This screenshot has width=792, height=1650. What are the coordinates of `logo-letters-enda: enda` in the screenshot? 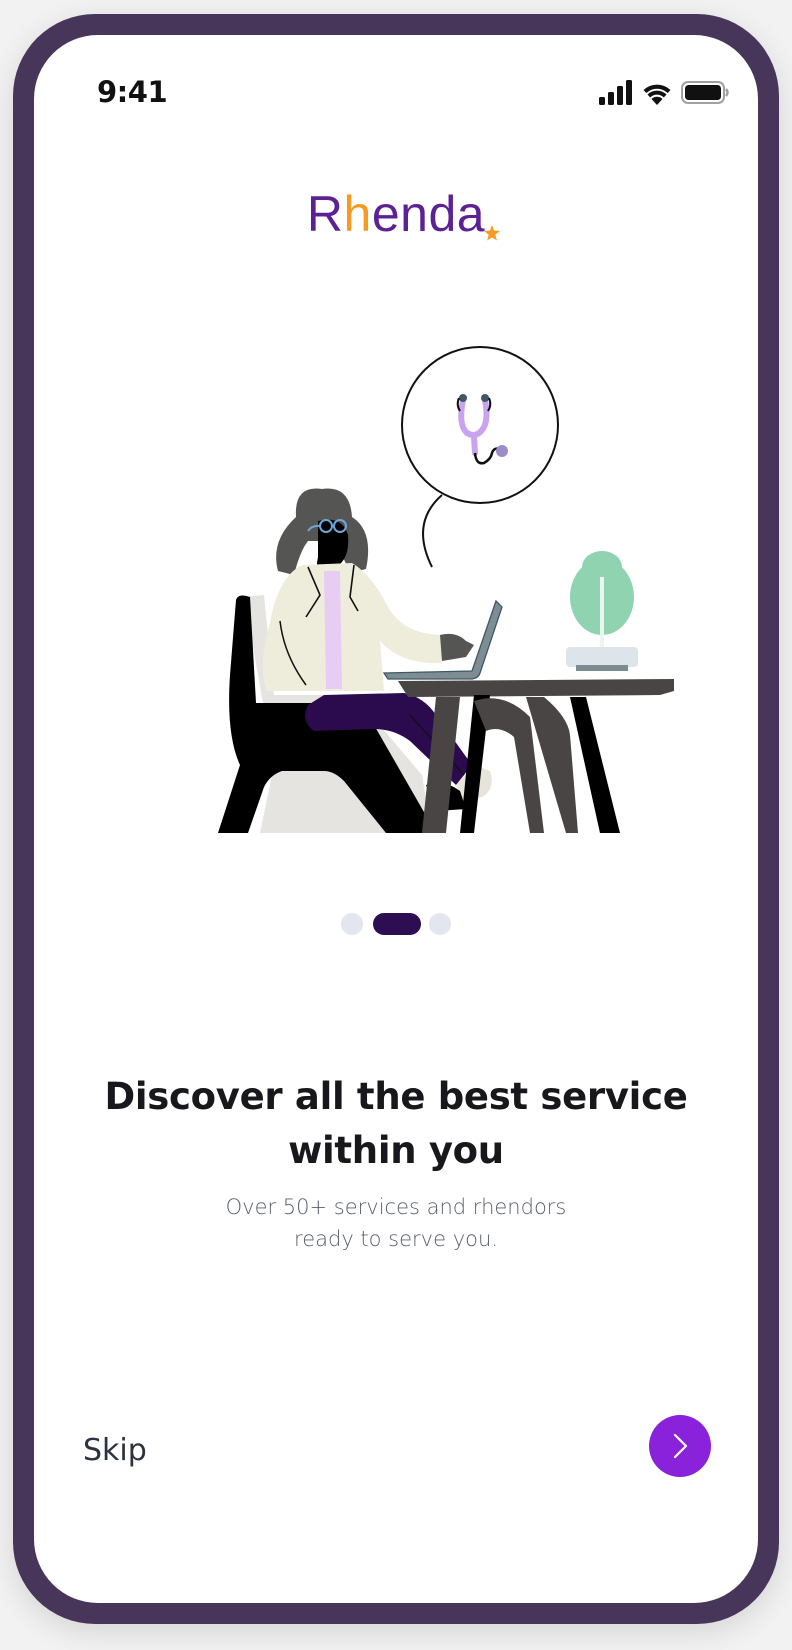 It's located at (428, 214).